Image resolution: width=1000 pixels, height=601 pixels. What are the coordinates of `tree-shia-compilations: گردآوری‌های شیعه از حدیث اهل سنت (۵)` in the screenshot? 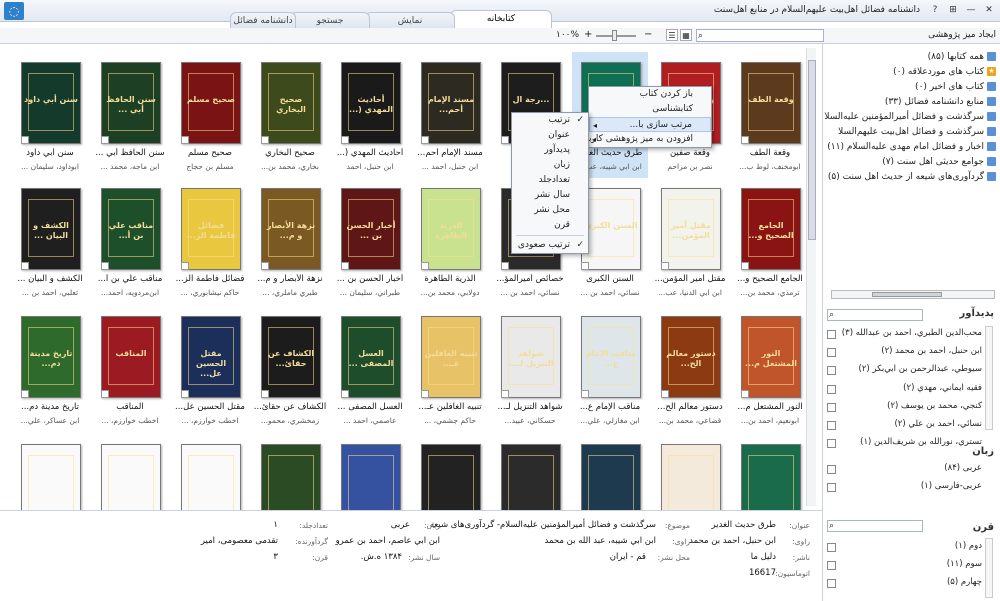 It's located at (912, 177).